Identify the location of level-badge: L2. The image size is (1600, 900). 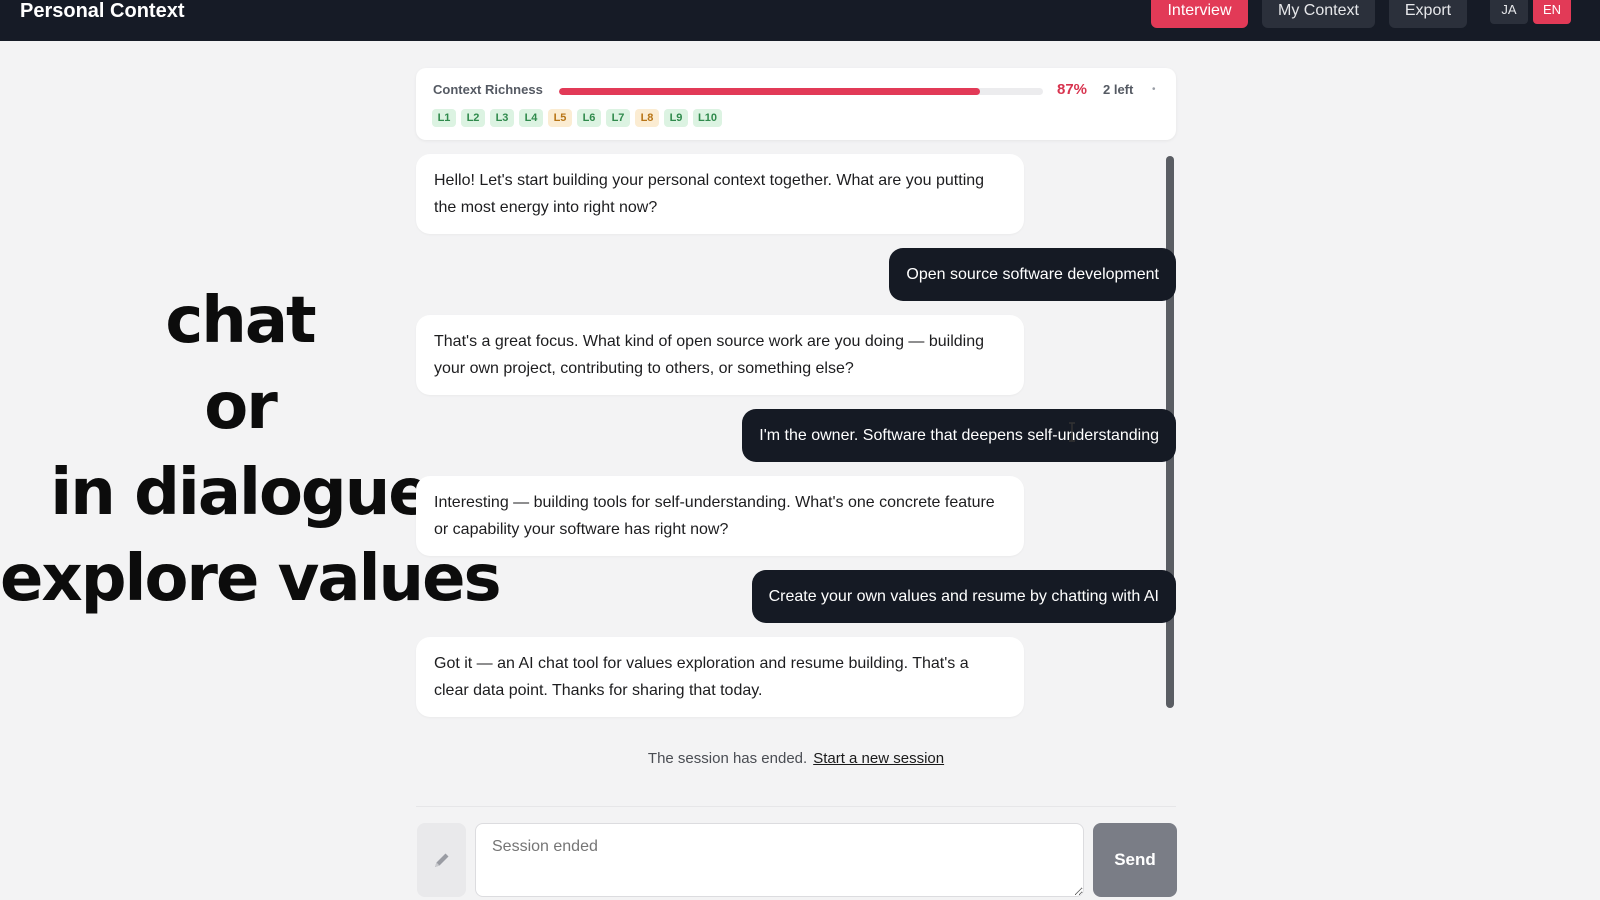
(473, 118).